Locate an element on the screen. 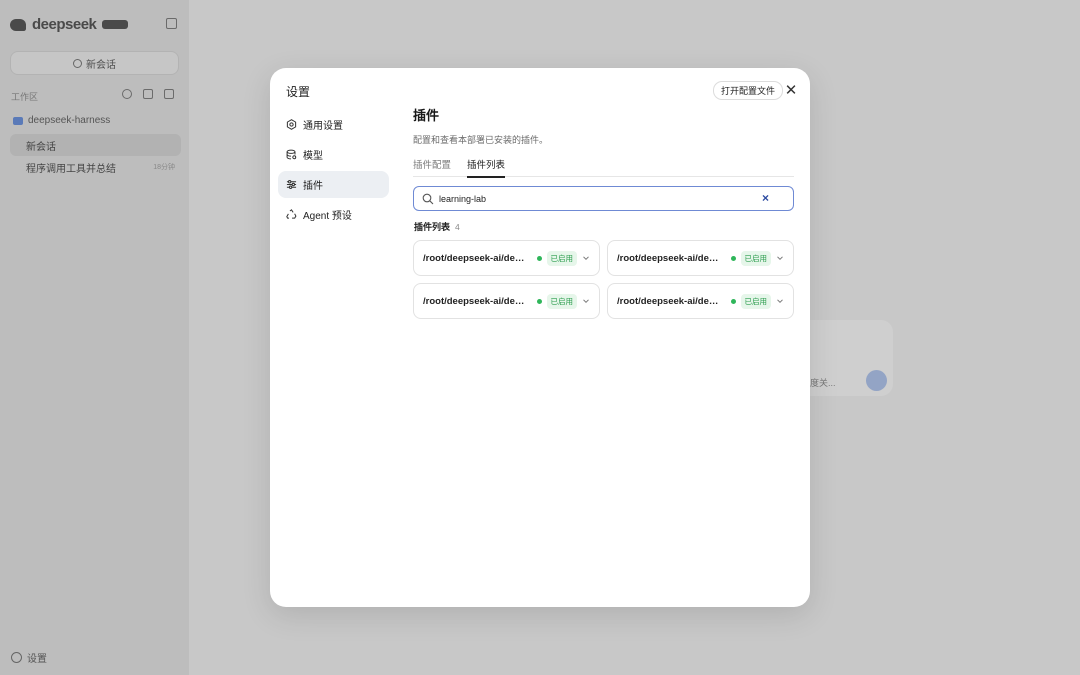 This screenshot has width=1080, height=675. whale-logo-icon is located at coordinates (18, 24).